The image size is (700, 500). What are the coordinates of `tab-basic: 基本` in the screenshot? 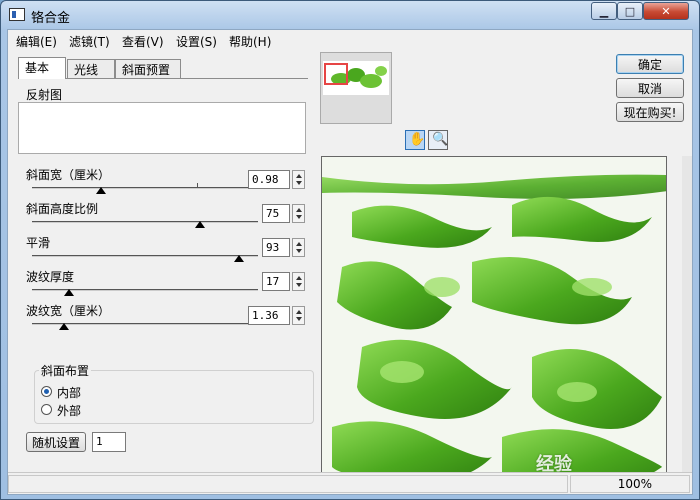 It's located at (42, 68).